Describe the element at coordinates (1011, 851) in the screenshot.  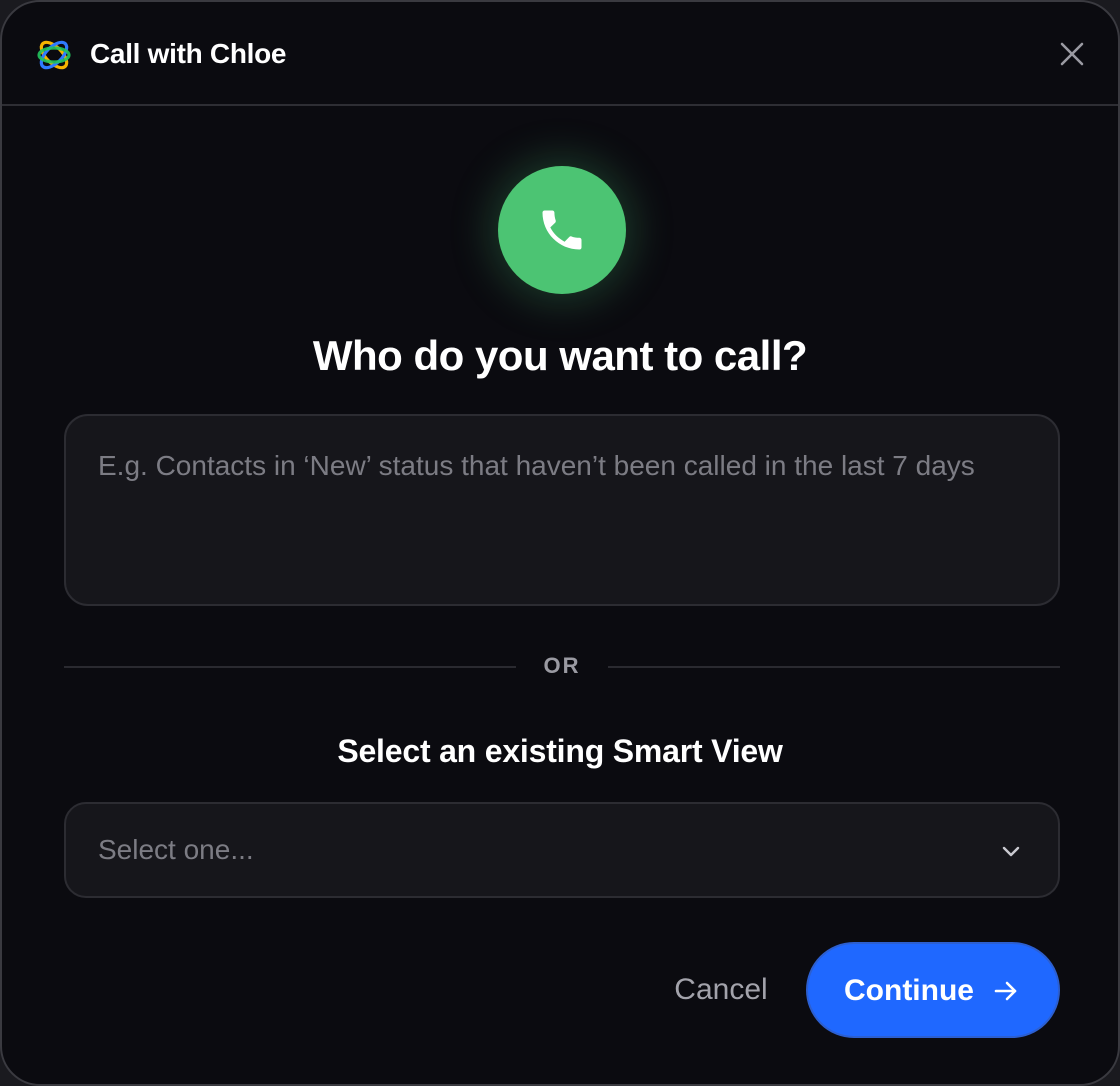
I see `chevron-down-icon` at that location.